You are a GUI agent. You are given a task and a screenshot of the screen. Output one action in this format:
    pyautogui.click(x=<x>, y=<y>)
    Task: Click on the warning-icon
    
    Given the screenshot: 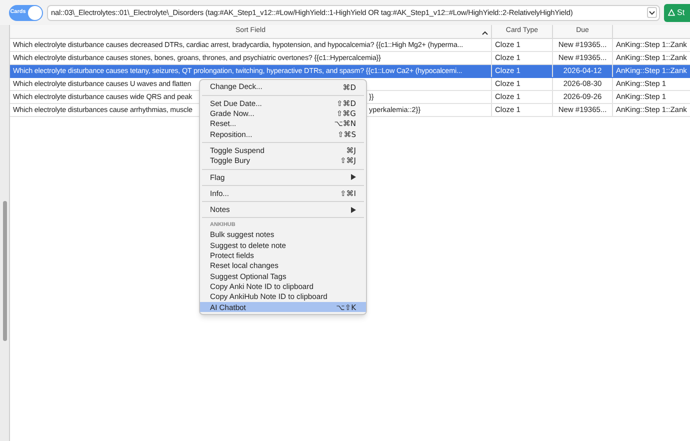 What is the action you would take?
    pyautogui.click(x=671, y=12)
    